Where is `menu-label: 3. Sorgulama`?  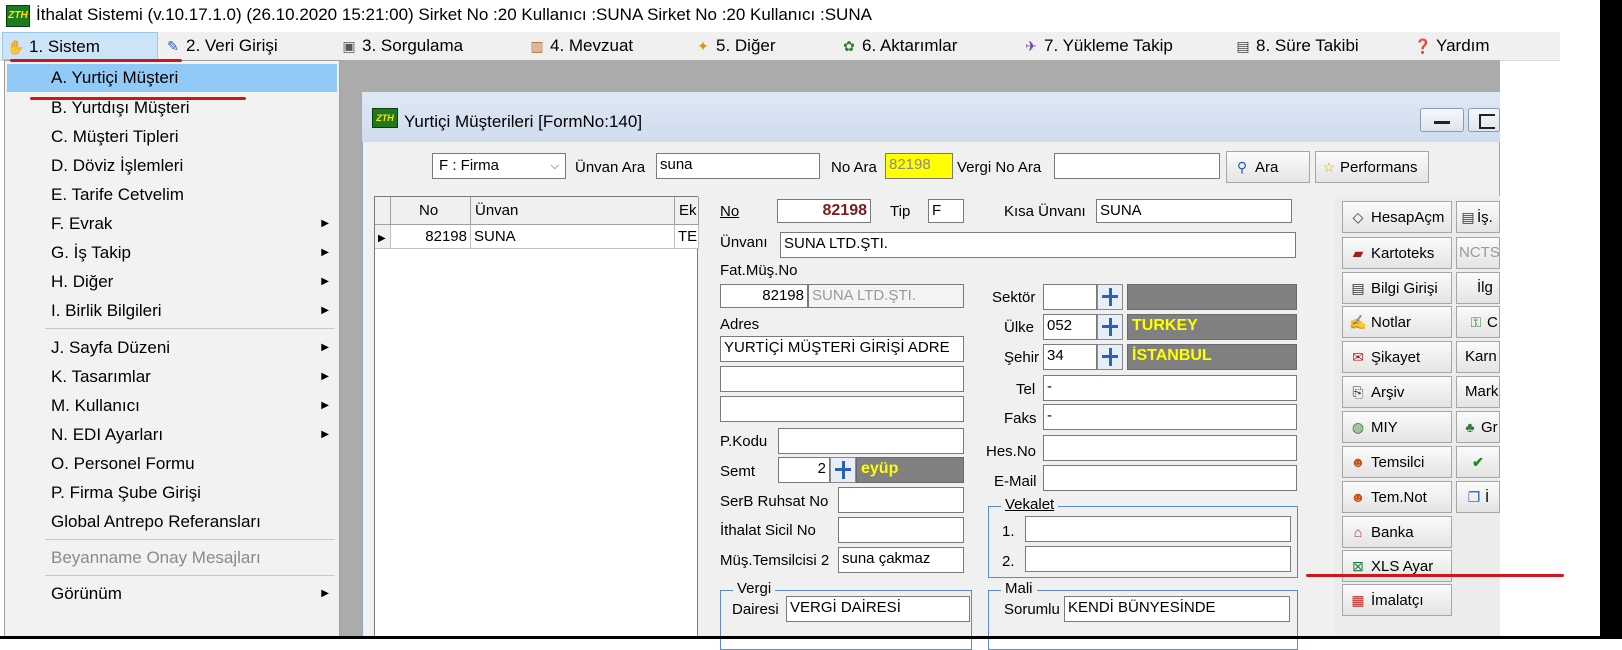
menu-label: 3. Sorgulama is located at coordinates (413, 45).